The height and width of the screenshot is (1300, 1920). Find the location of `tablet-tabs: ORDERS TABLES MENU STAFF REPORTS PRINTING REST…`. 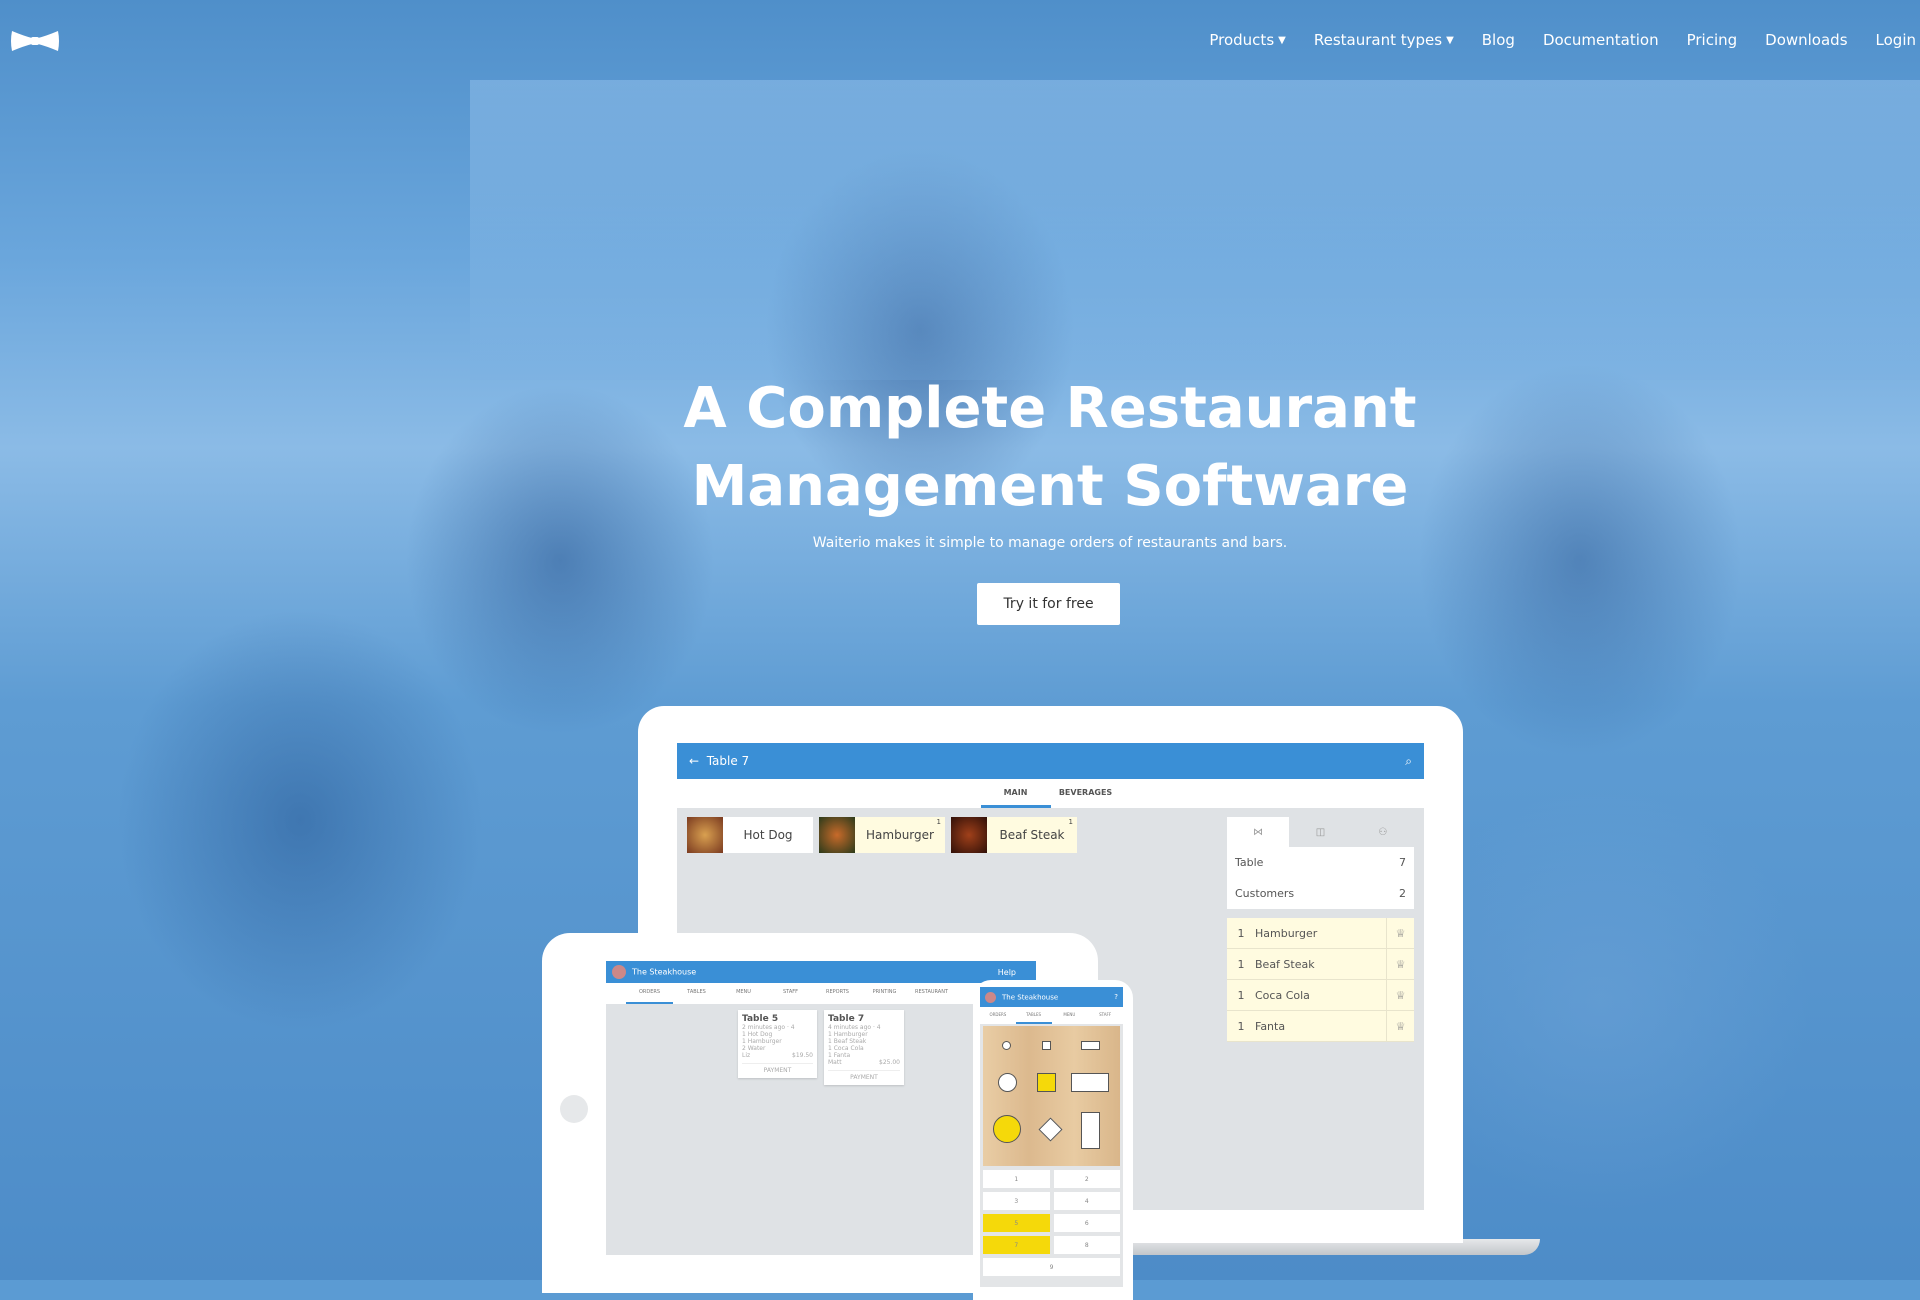

tablet-tabs: ORDERS TABLES MENU STAFF REPORTS PRINTING REST… is located at coordinates (821, 993).